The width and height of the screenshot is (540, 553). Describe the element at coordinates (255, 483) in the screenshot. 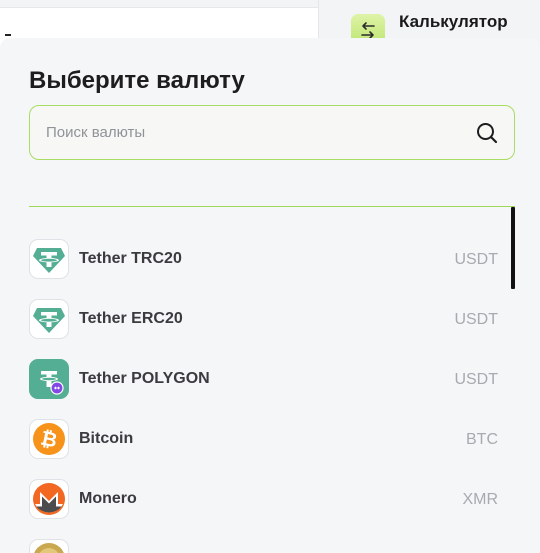

I see `currency-item-monero: Monero XMR` at that location.